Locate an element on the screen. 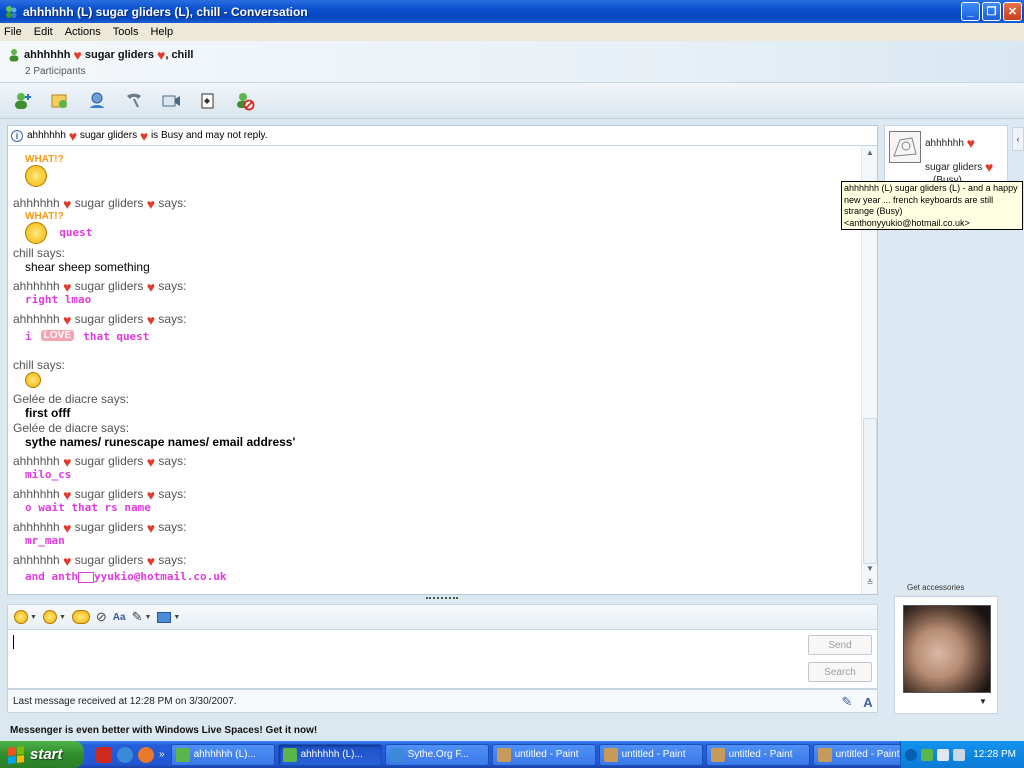  menu-file: File is located at coordinates (13, 32).